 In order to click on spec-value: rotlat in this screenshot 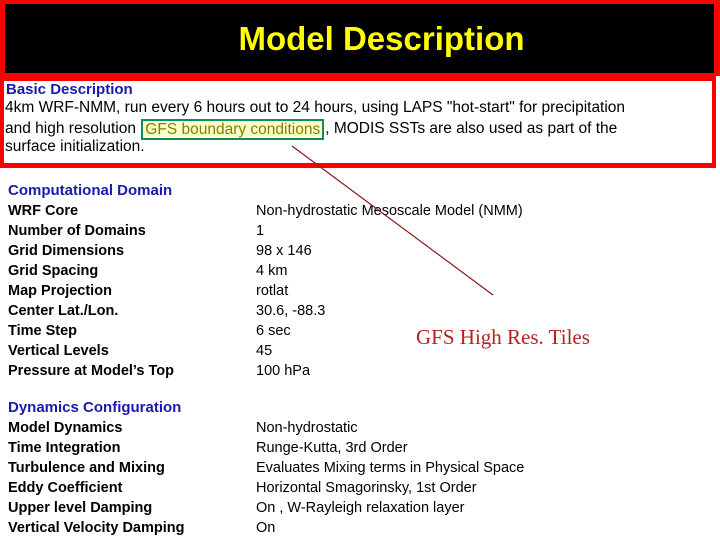, I will do `click(272, 291)`.